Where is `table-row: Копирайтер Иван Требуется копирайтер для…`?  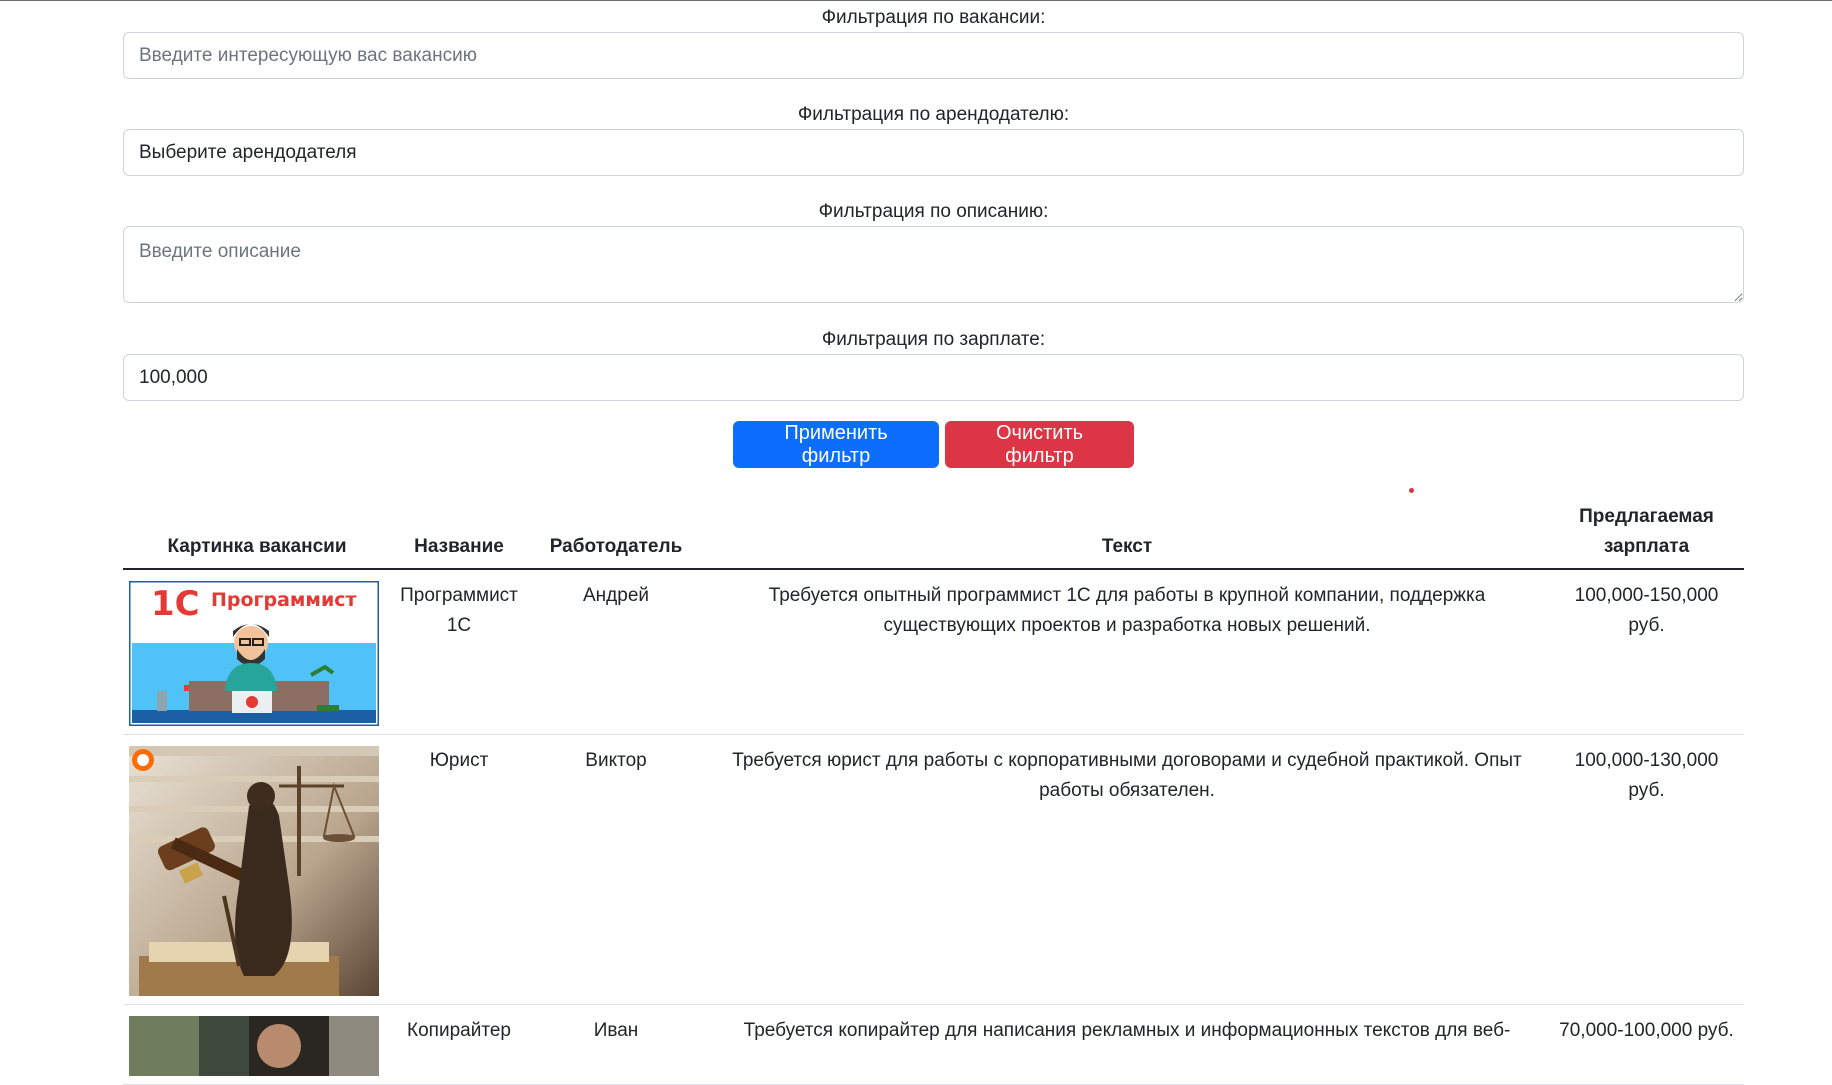 table-row: Копирайтер Иван Требуется копирайтер для… is located at coordinates (933, 1044).